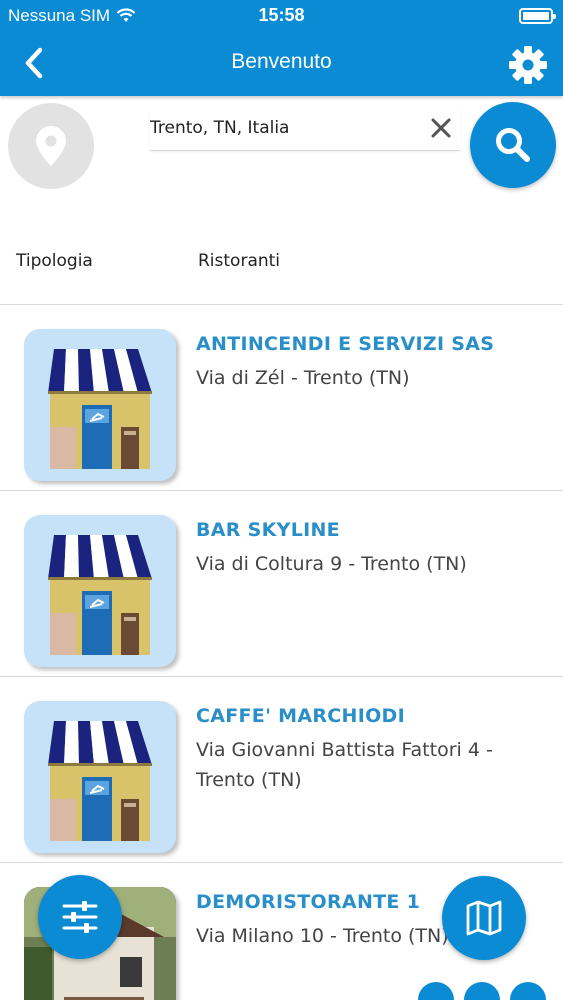 This screenshot has width=563, height=1000. I want to click on map-button, so click(484, 918).